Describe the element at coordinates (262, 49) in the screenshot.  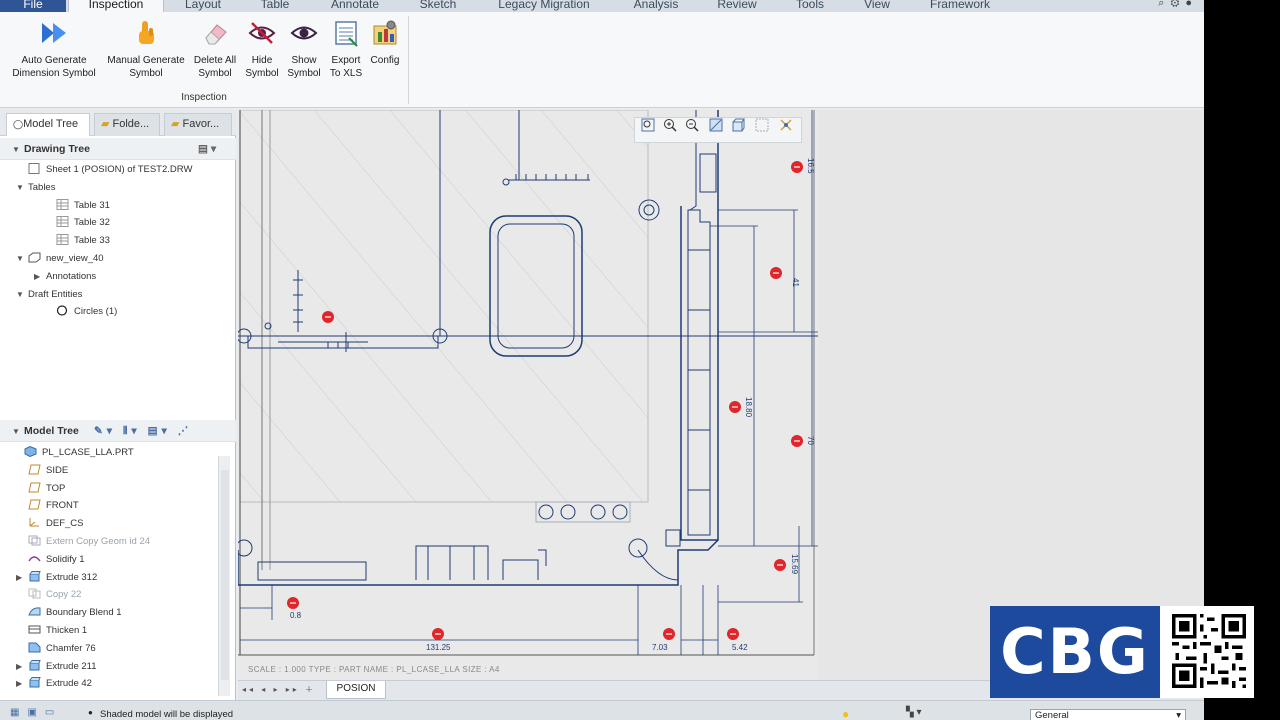
I see `hide-symbol-button: Hide Symbol` at that location.